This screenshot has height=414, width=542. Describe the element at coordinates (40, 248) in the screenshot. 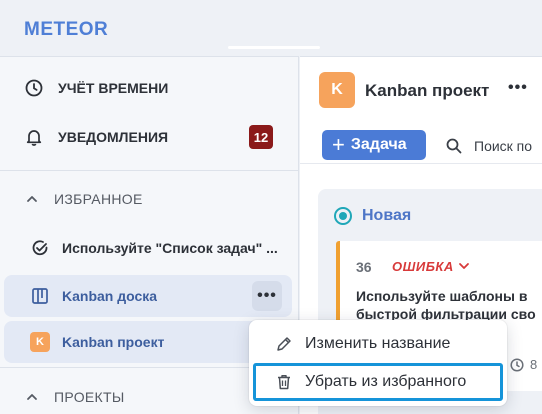

I see `check-circle-icon` at that location.